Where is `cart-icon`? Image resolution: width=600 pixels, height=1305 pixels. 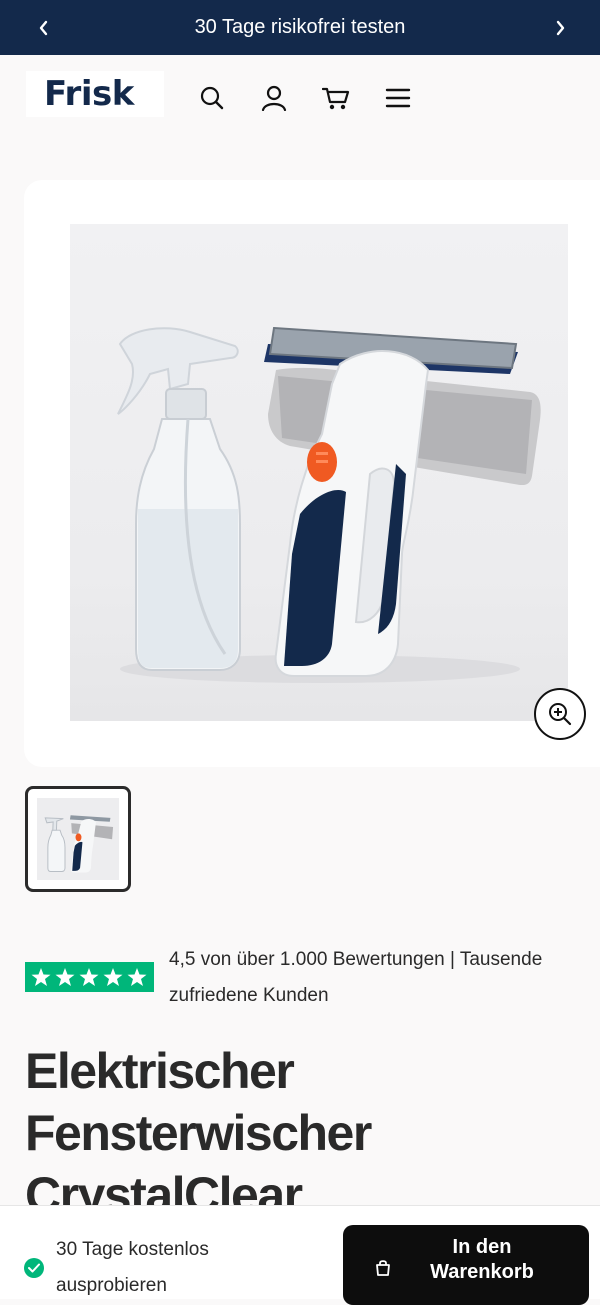
cart-icon is located at coordinates (336, 98).